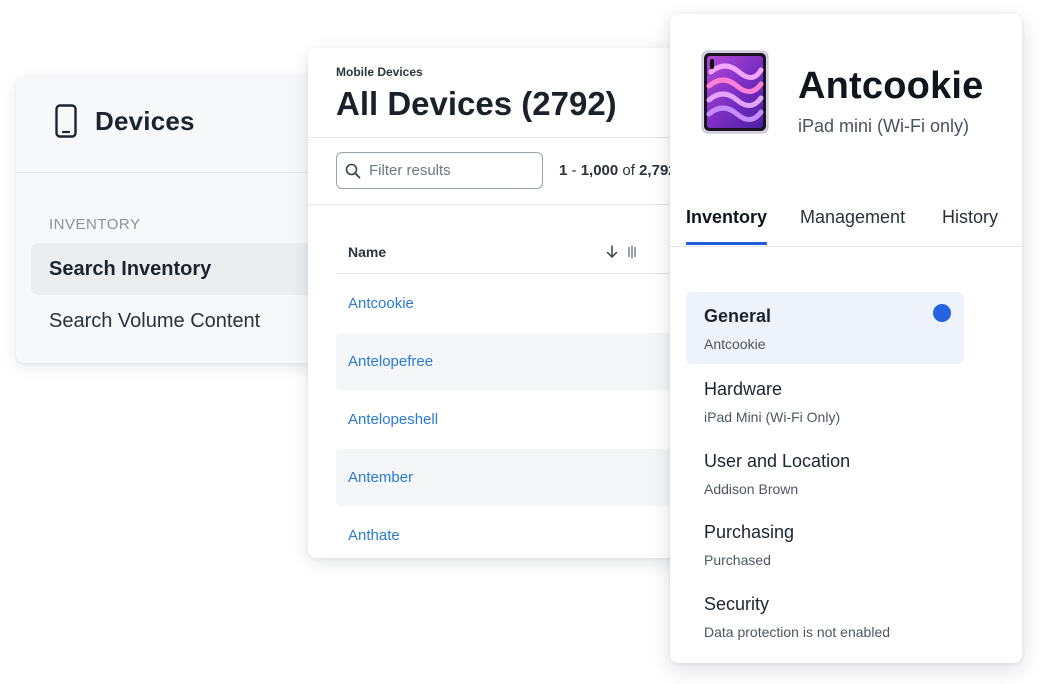 Image resolution: width=1040 pixels, height=684 pixels. I want to click on column-resize-icon, so click(632, 254).